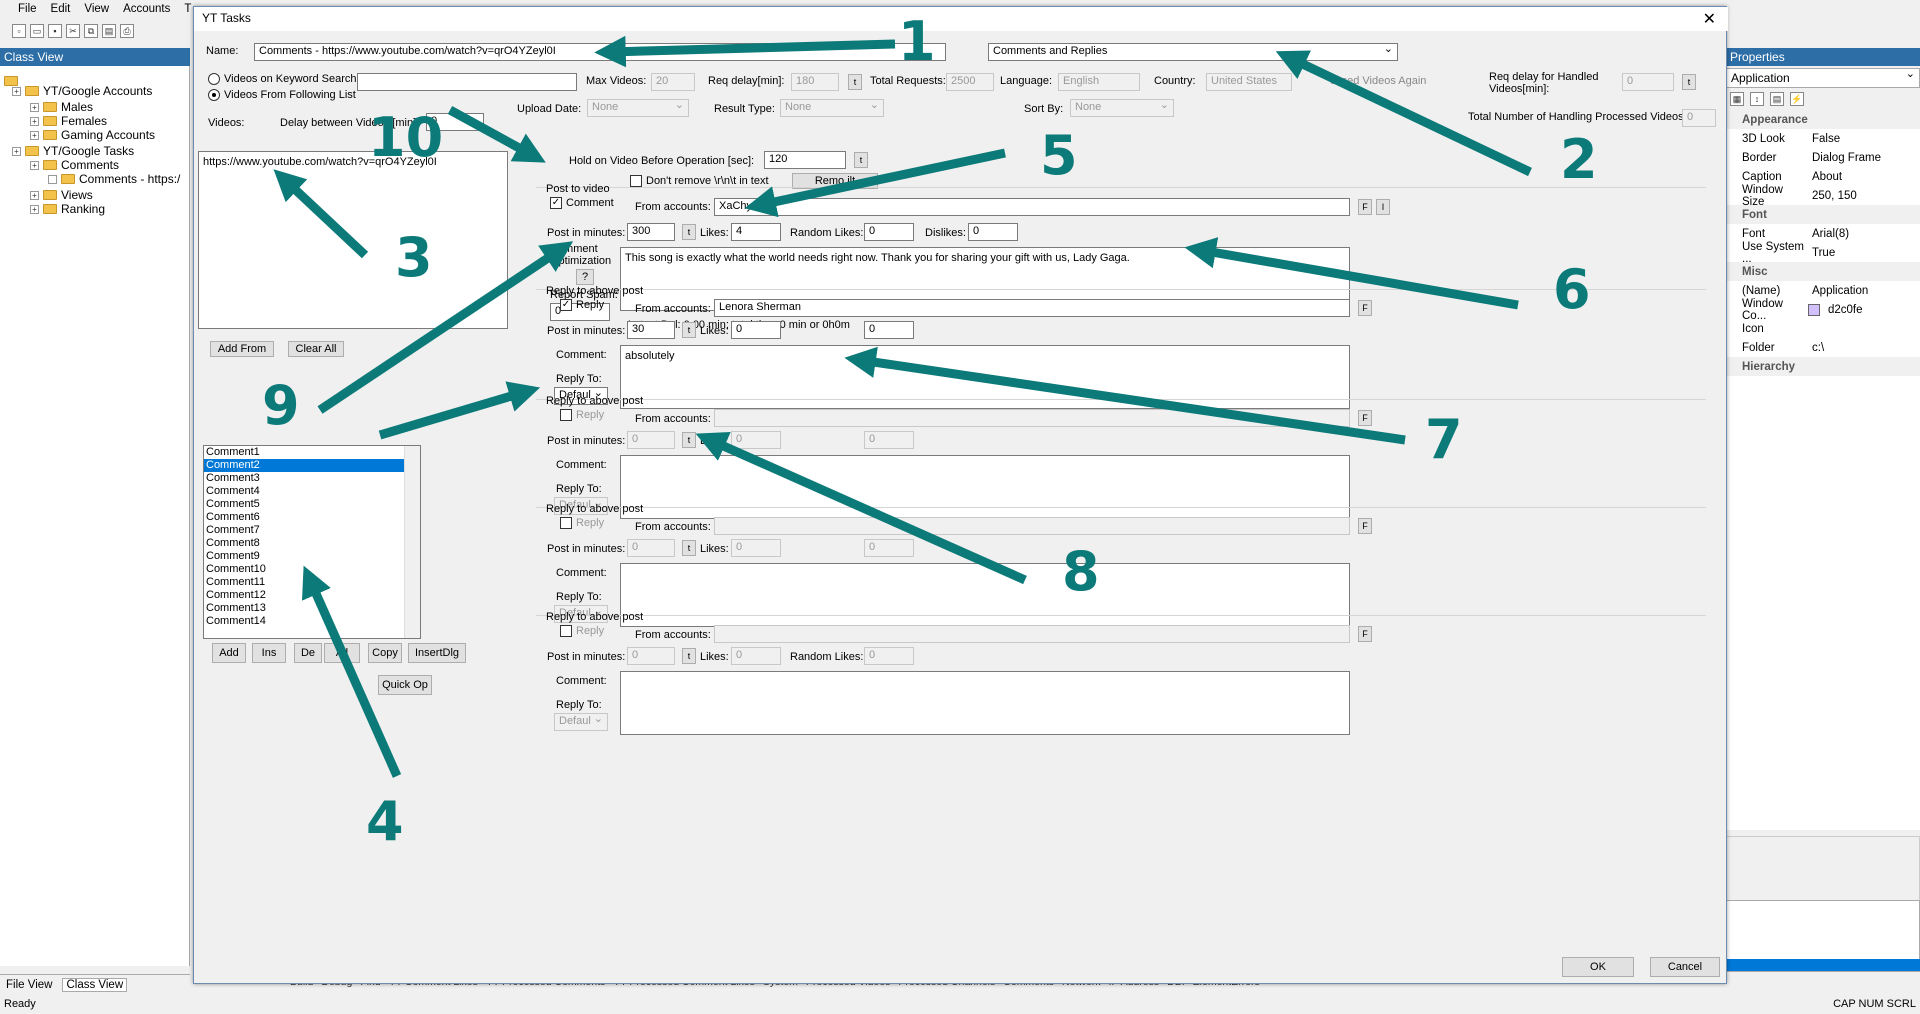 This screenshot has width=1920, height=1014. Describe the element at coordinates (1685, 967) in the screenshot. I see `cancel-button: Cancel` at that location.